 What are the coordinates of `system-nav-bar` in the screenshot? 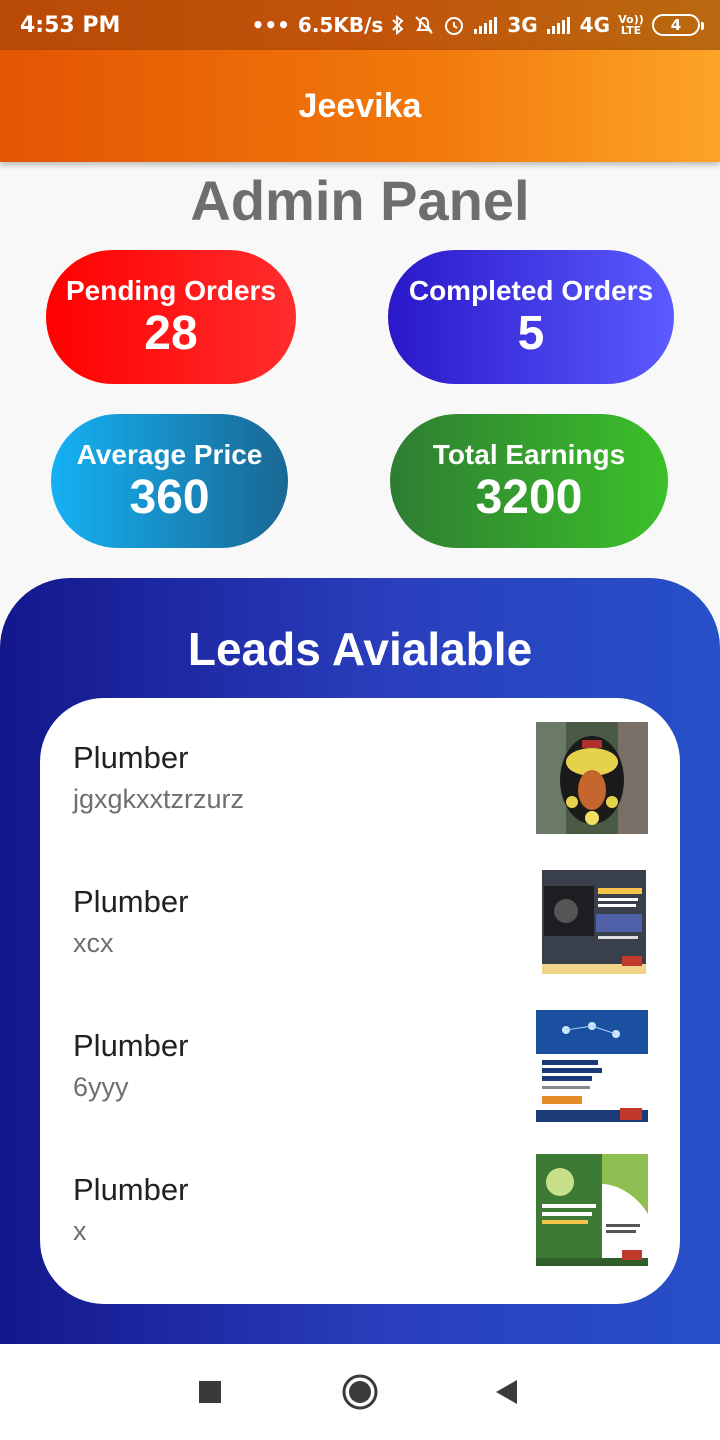 It's located at (360, 1392).